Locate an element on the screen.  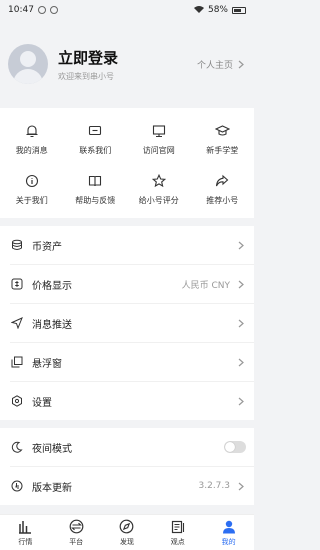
user-icon is located at coordinates (229, 527).